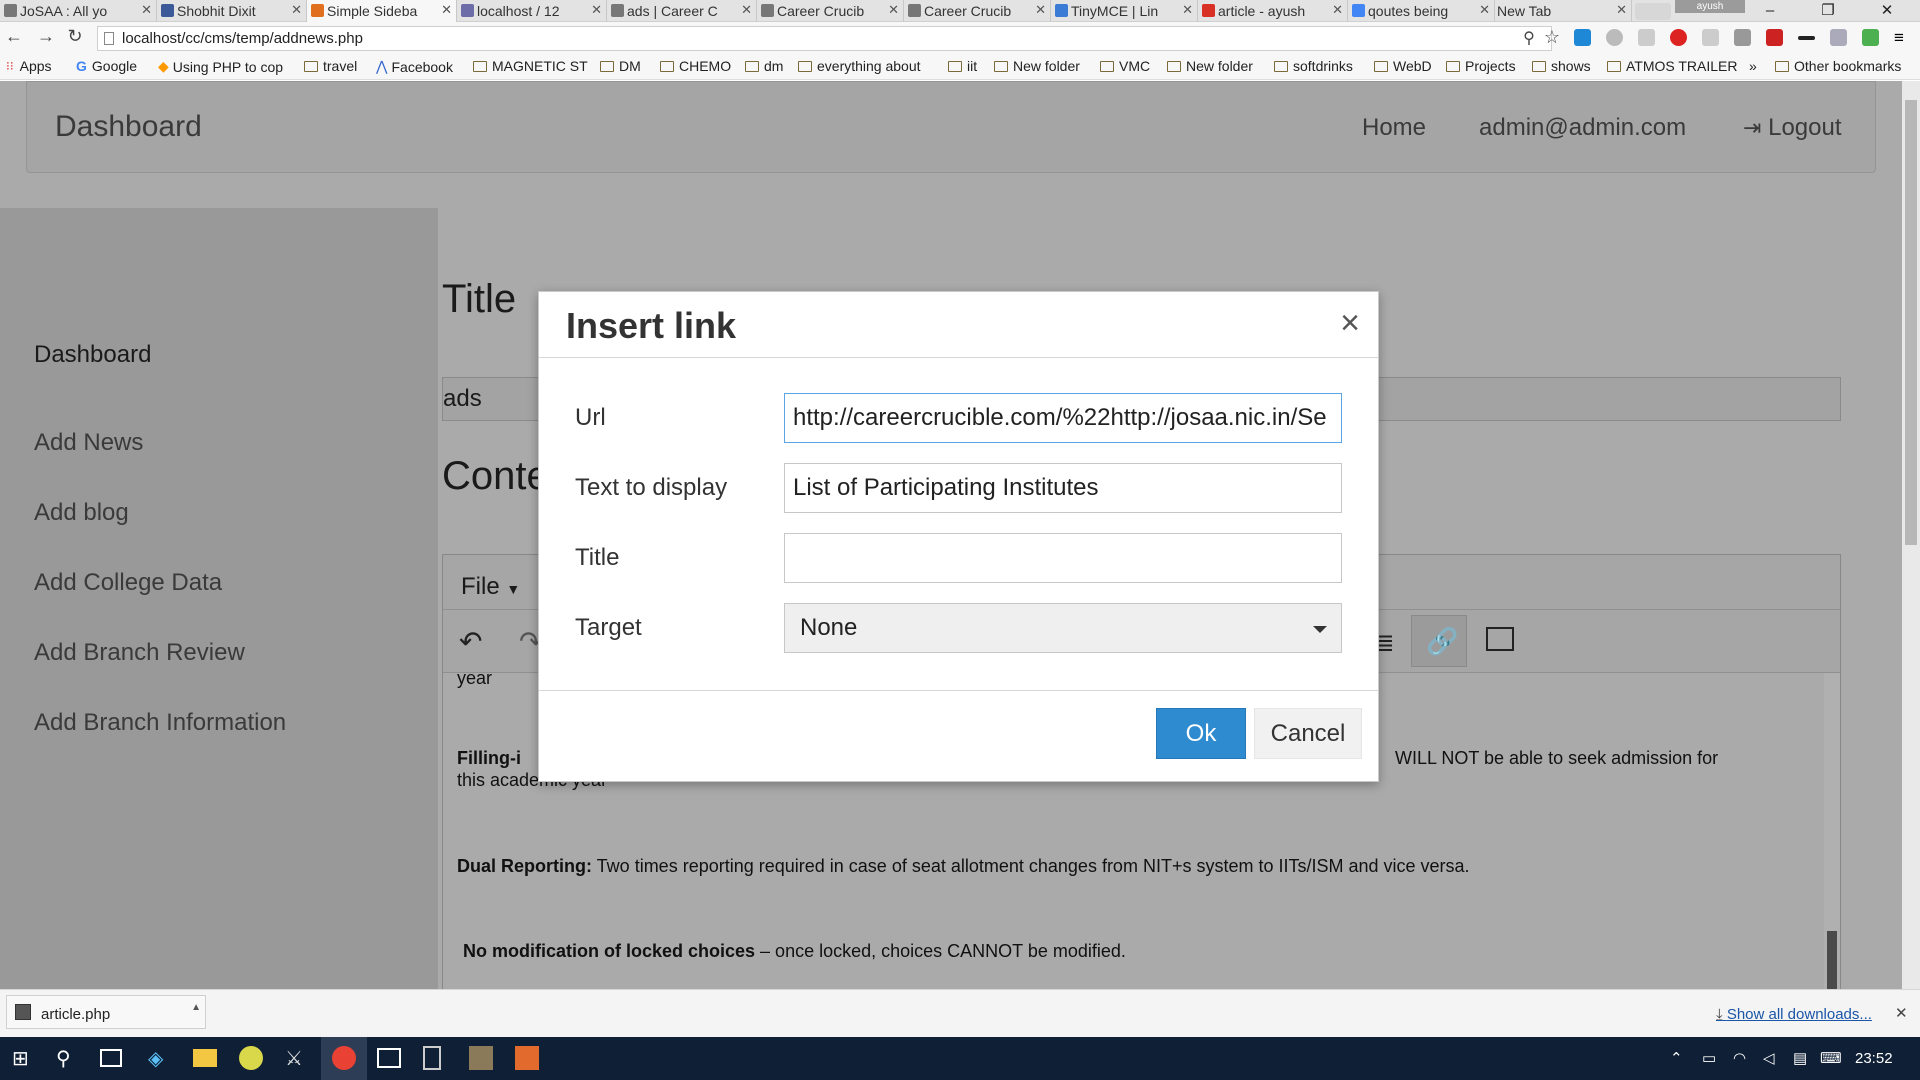 This screenshot has width=1920, height=1080. What do you see at coordinates (527, 1058) in the screenshot?
I see `xampp-icon` at bounding box center [527, 1058].